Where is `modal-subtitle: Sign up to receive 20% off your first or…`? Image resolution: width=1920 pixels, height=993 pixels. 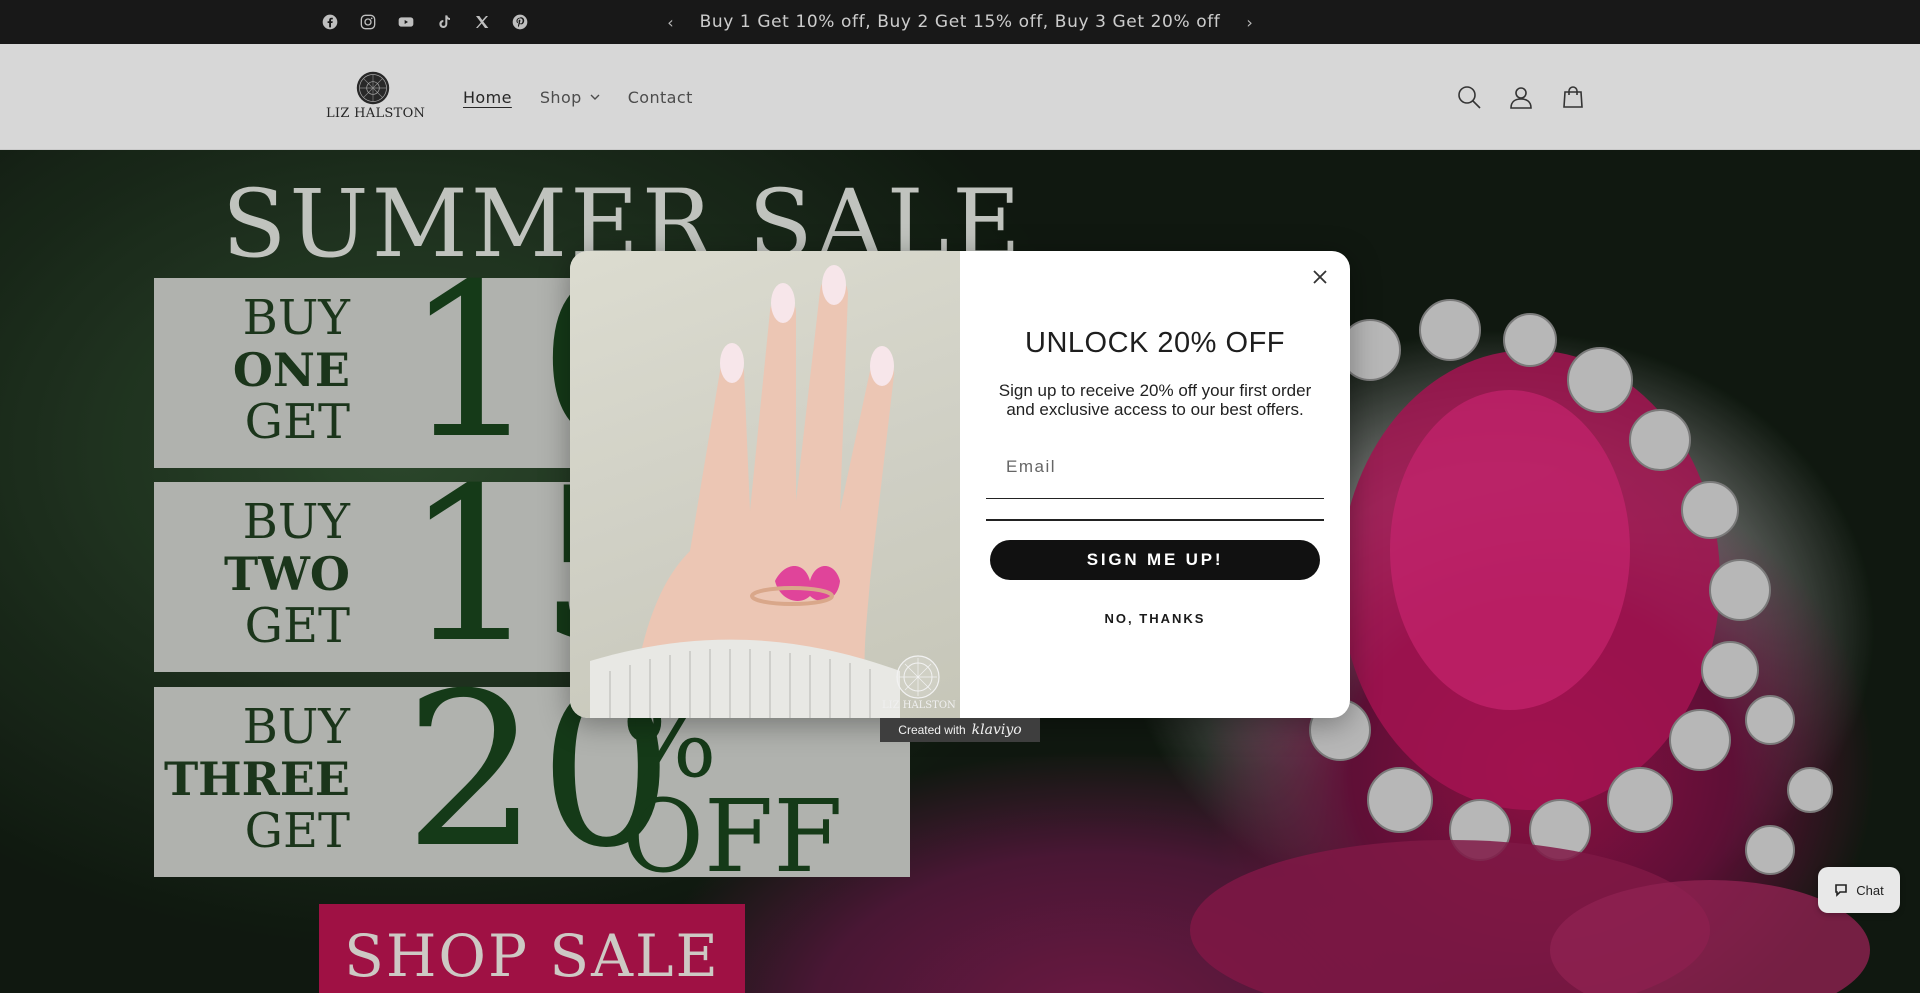 modal-subtitle: Sign up to receive 20% off your first or… is located at coordinates (1155, 400).